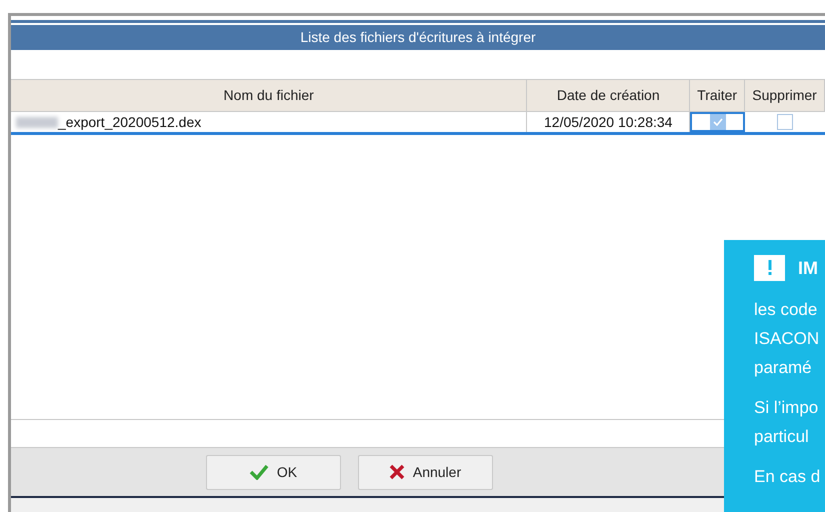 The image size is (825, 512). Describe the element at coordinates (396, 472) in the screenshot. I see `cross-icon` at that location.